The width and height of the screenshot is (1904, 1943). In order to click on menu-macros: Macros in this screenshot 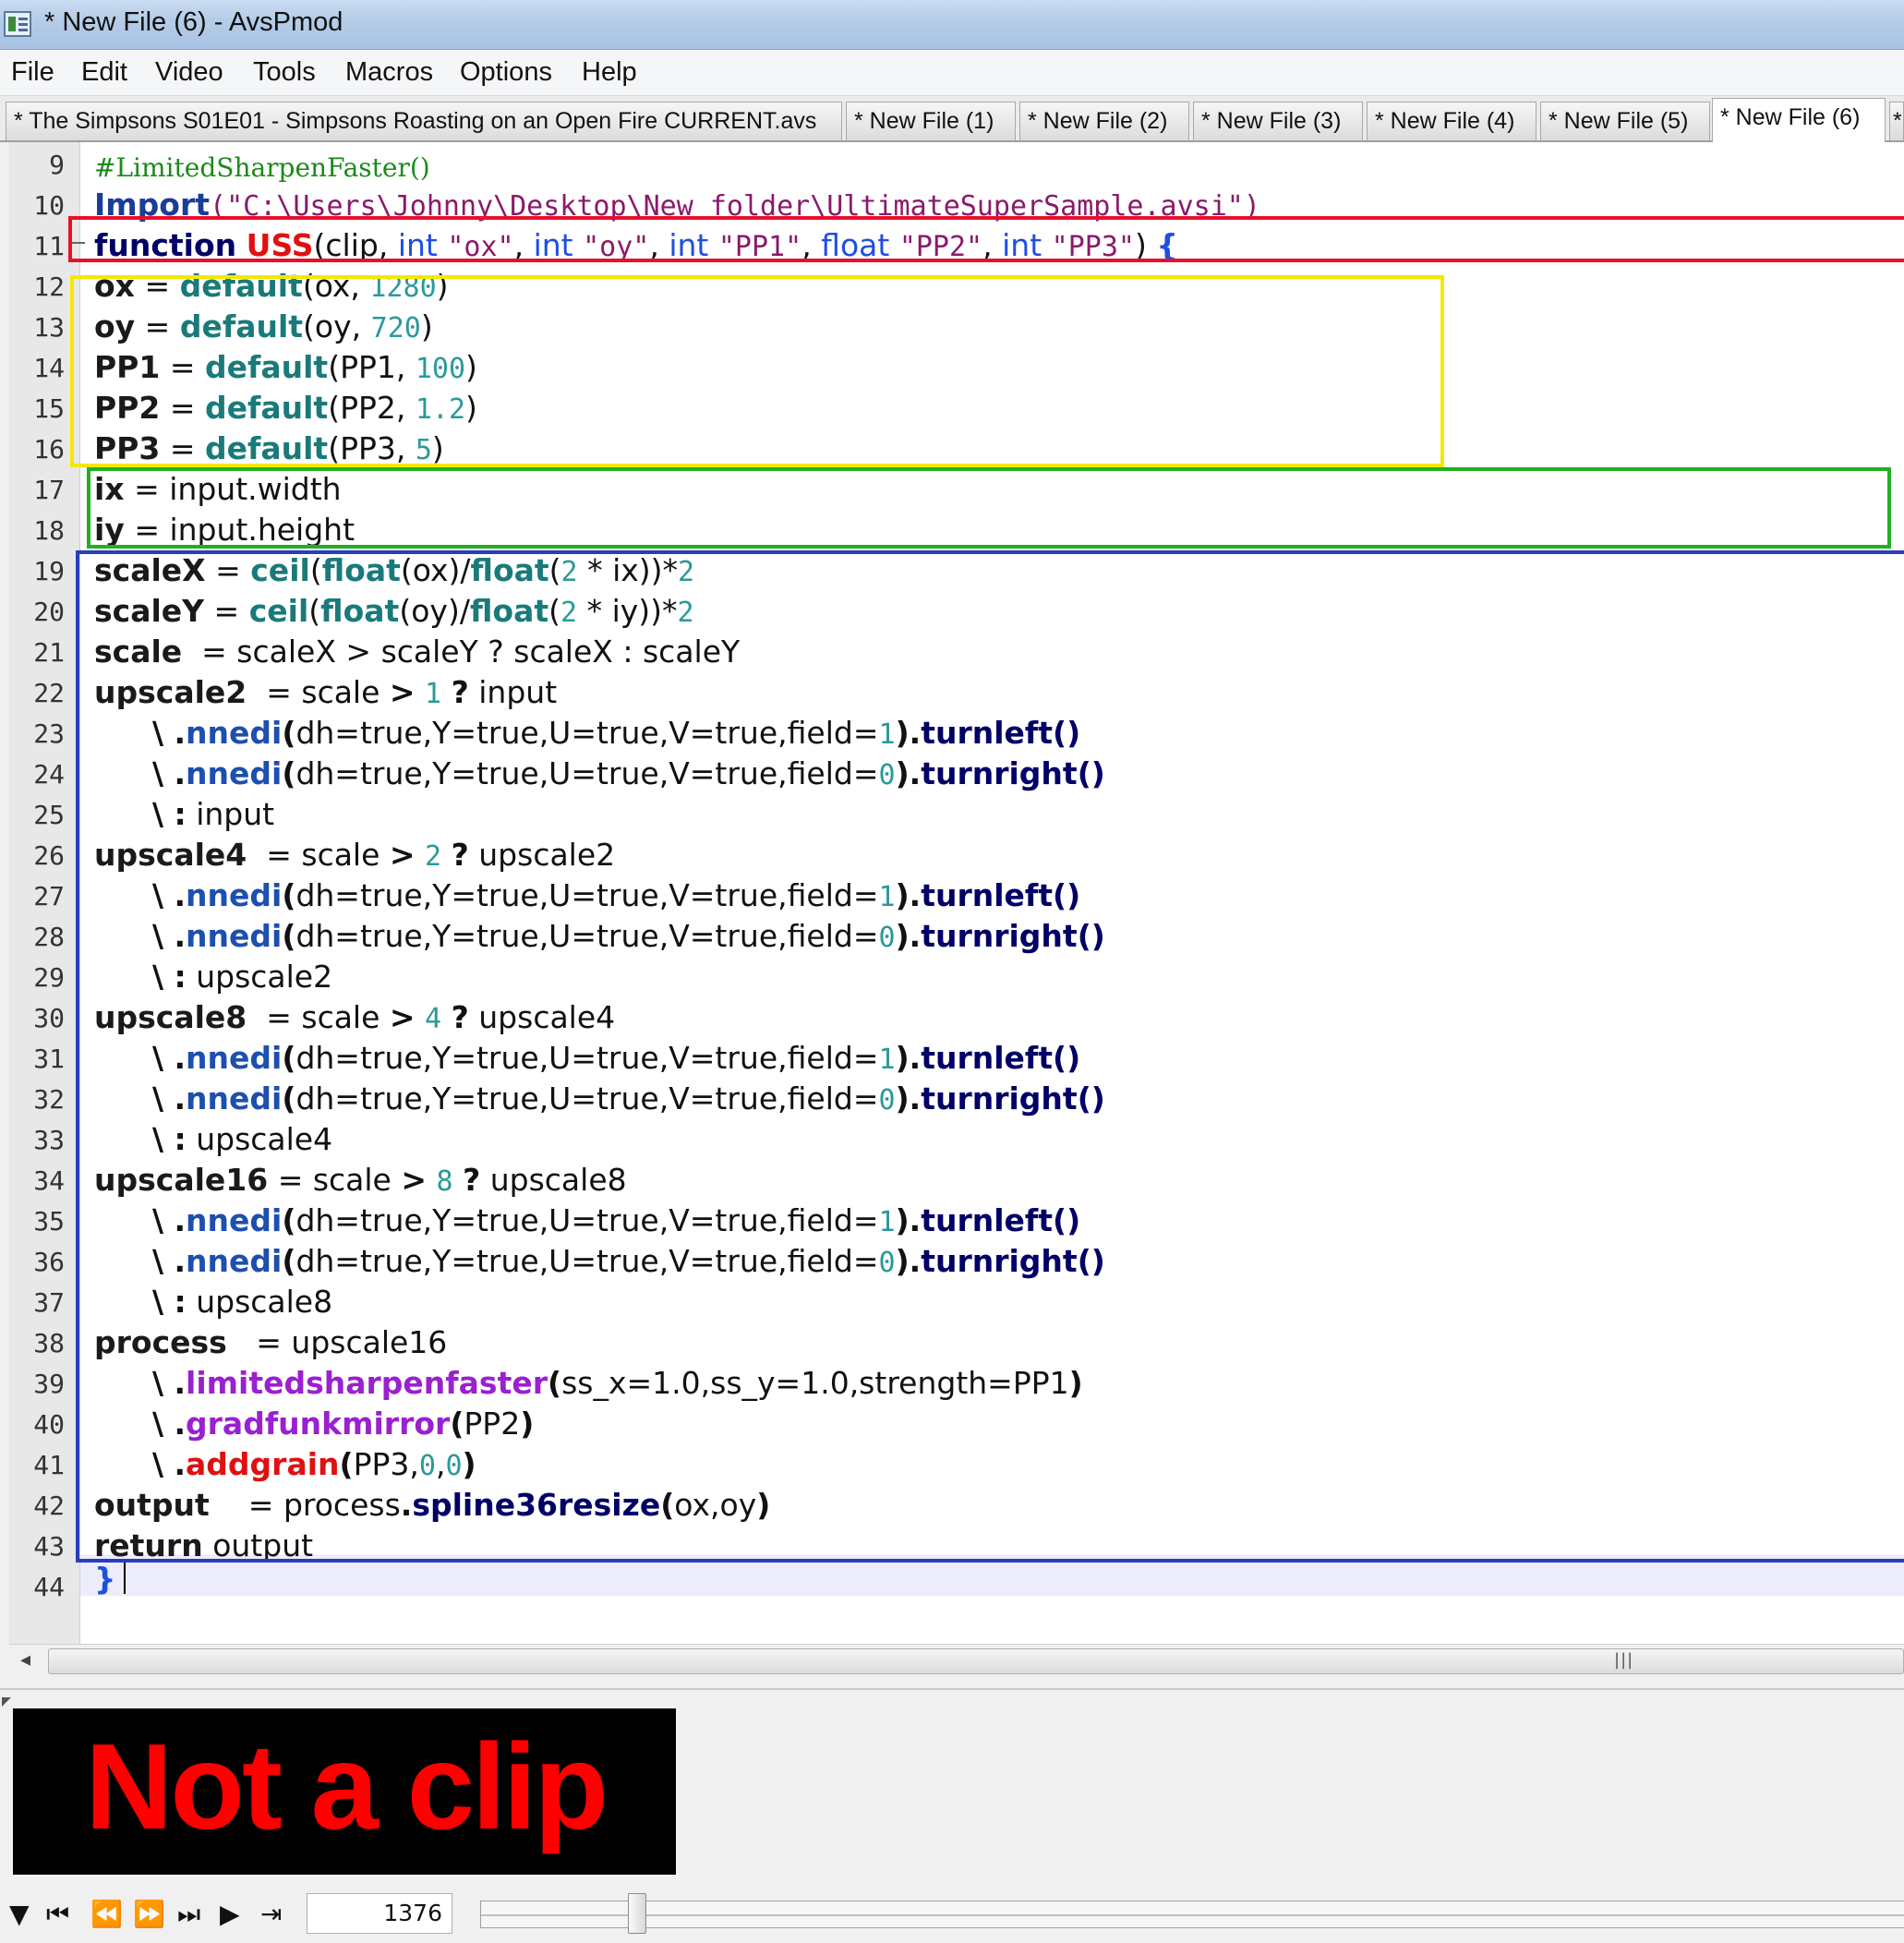, I will do `click(389, 72)`.